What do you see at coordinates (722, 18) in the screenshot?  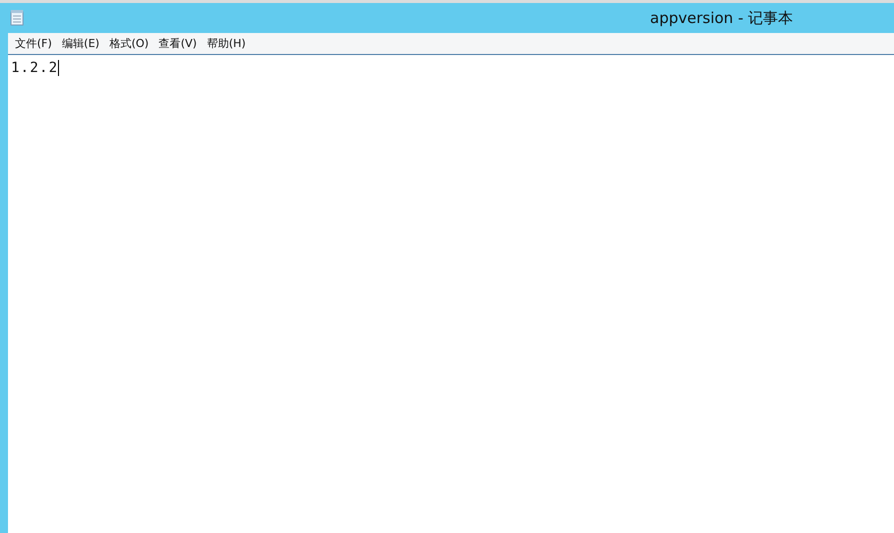 I see `window-title: appversion - 记事本` at bounding box center [722, 18].